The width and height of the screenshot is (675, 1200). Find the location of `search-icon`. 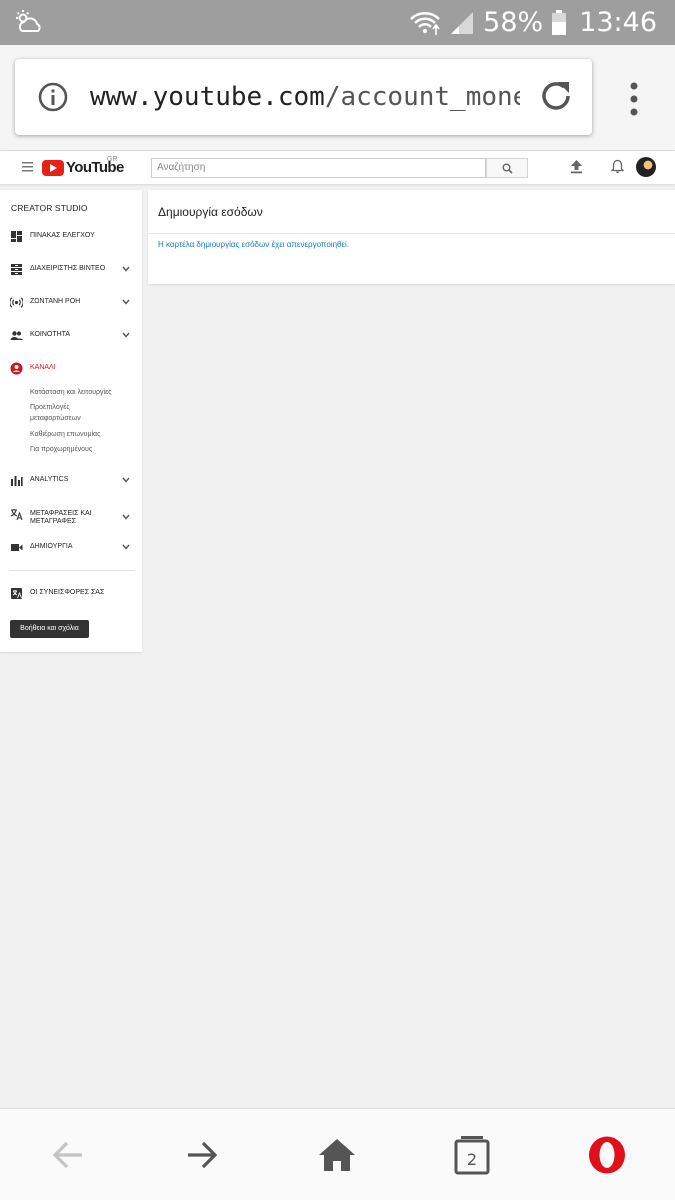

search-icon is located at coordinates (507, 168).